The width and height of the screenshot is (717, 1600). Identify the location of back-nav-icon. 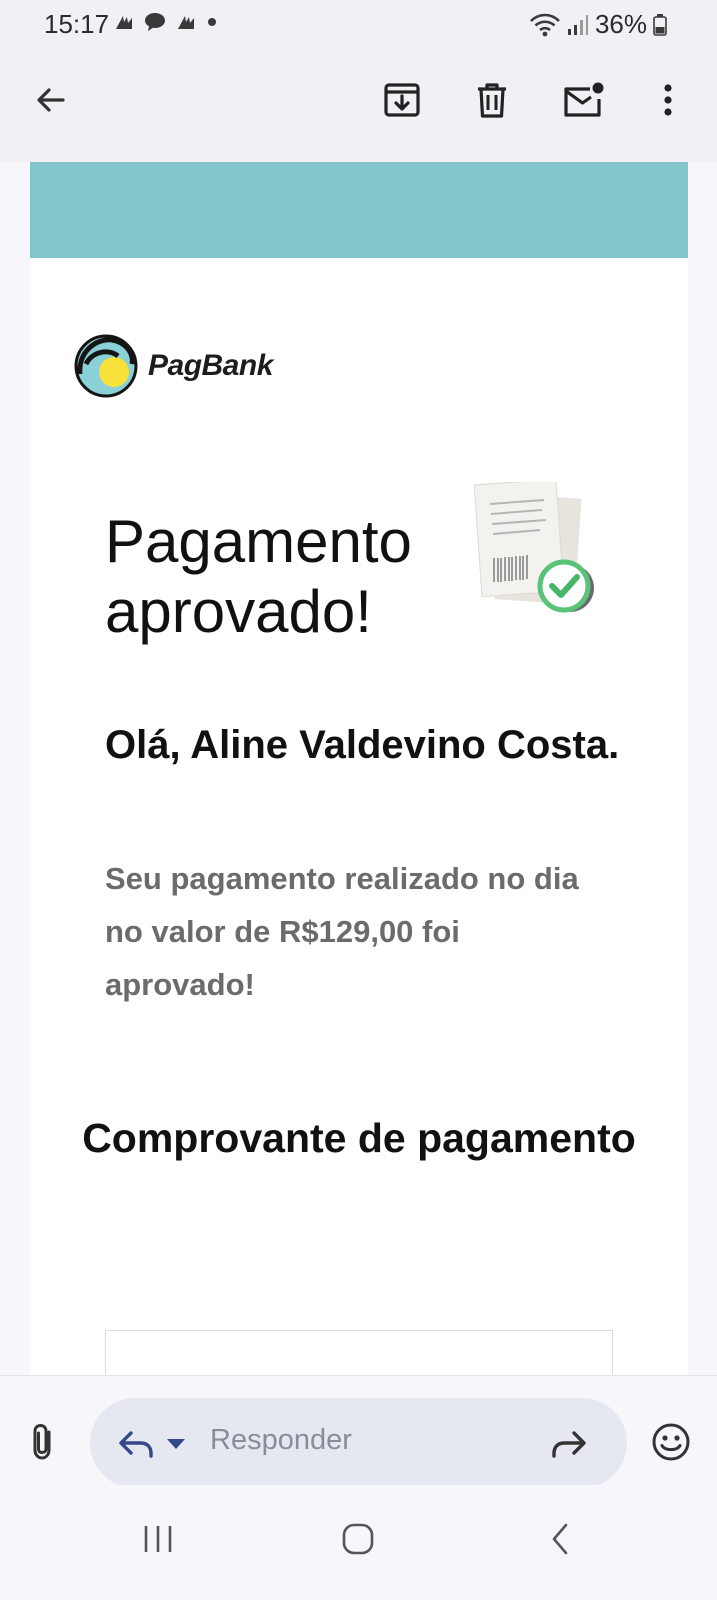
(560, 1539).